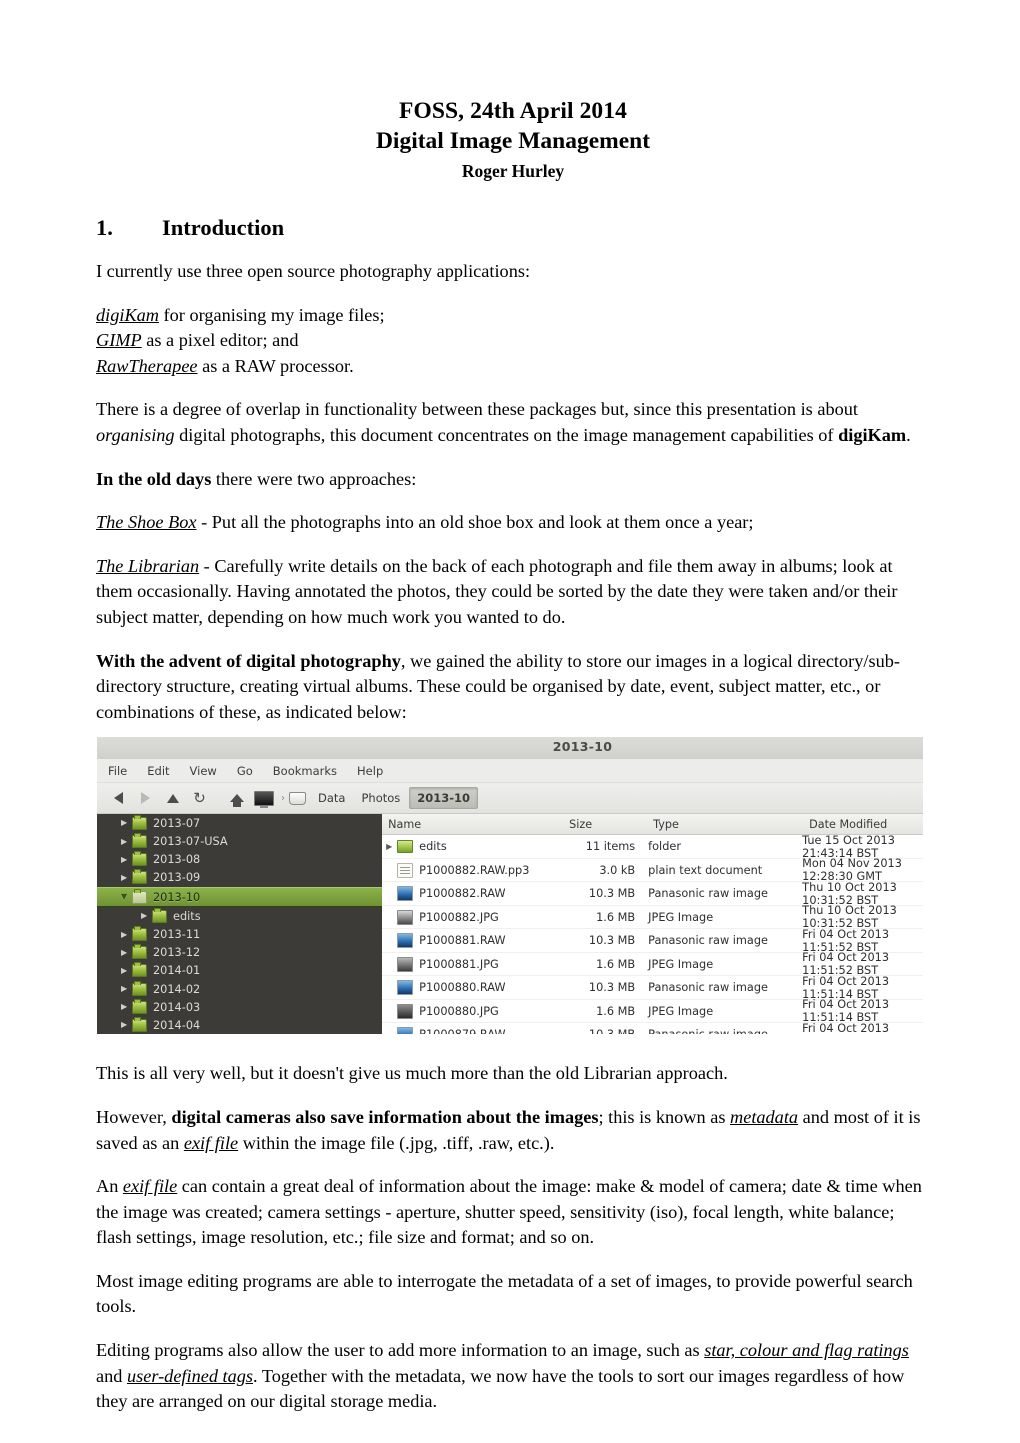 The image size is (1020, 1443). Describe the element at coordinates (405, 894) in the screenshot. I see `raw-image-icon` at that location.